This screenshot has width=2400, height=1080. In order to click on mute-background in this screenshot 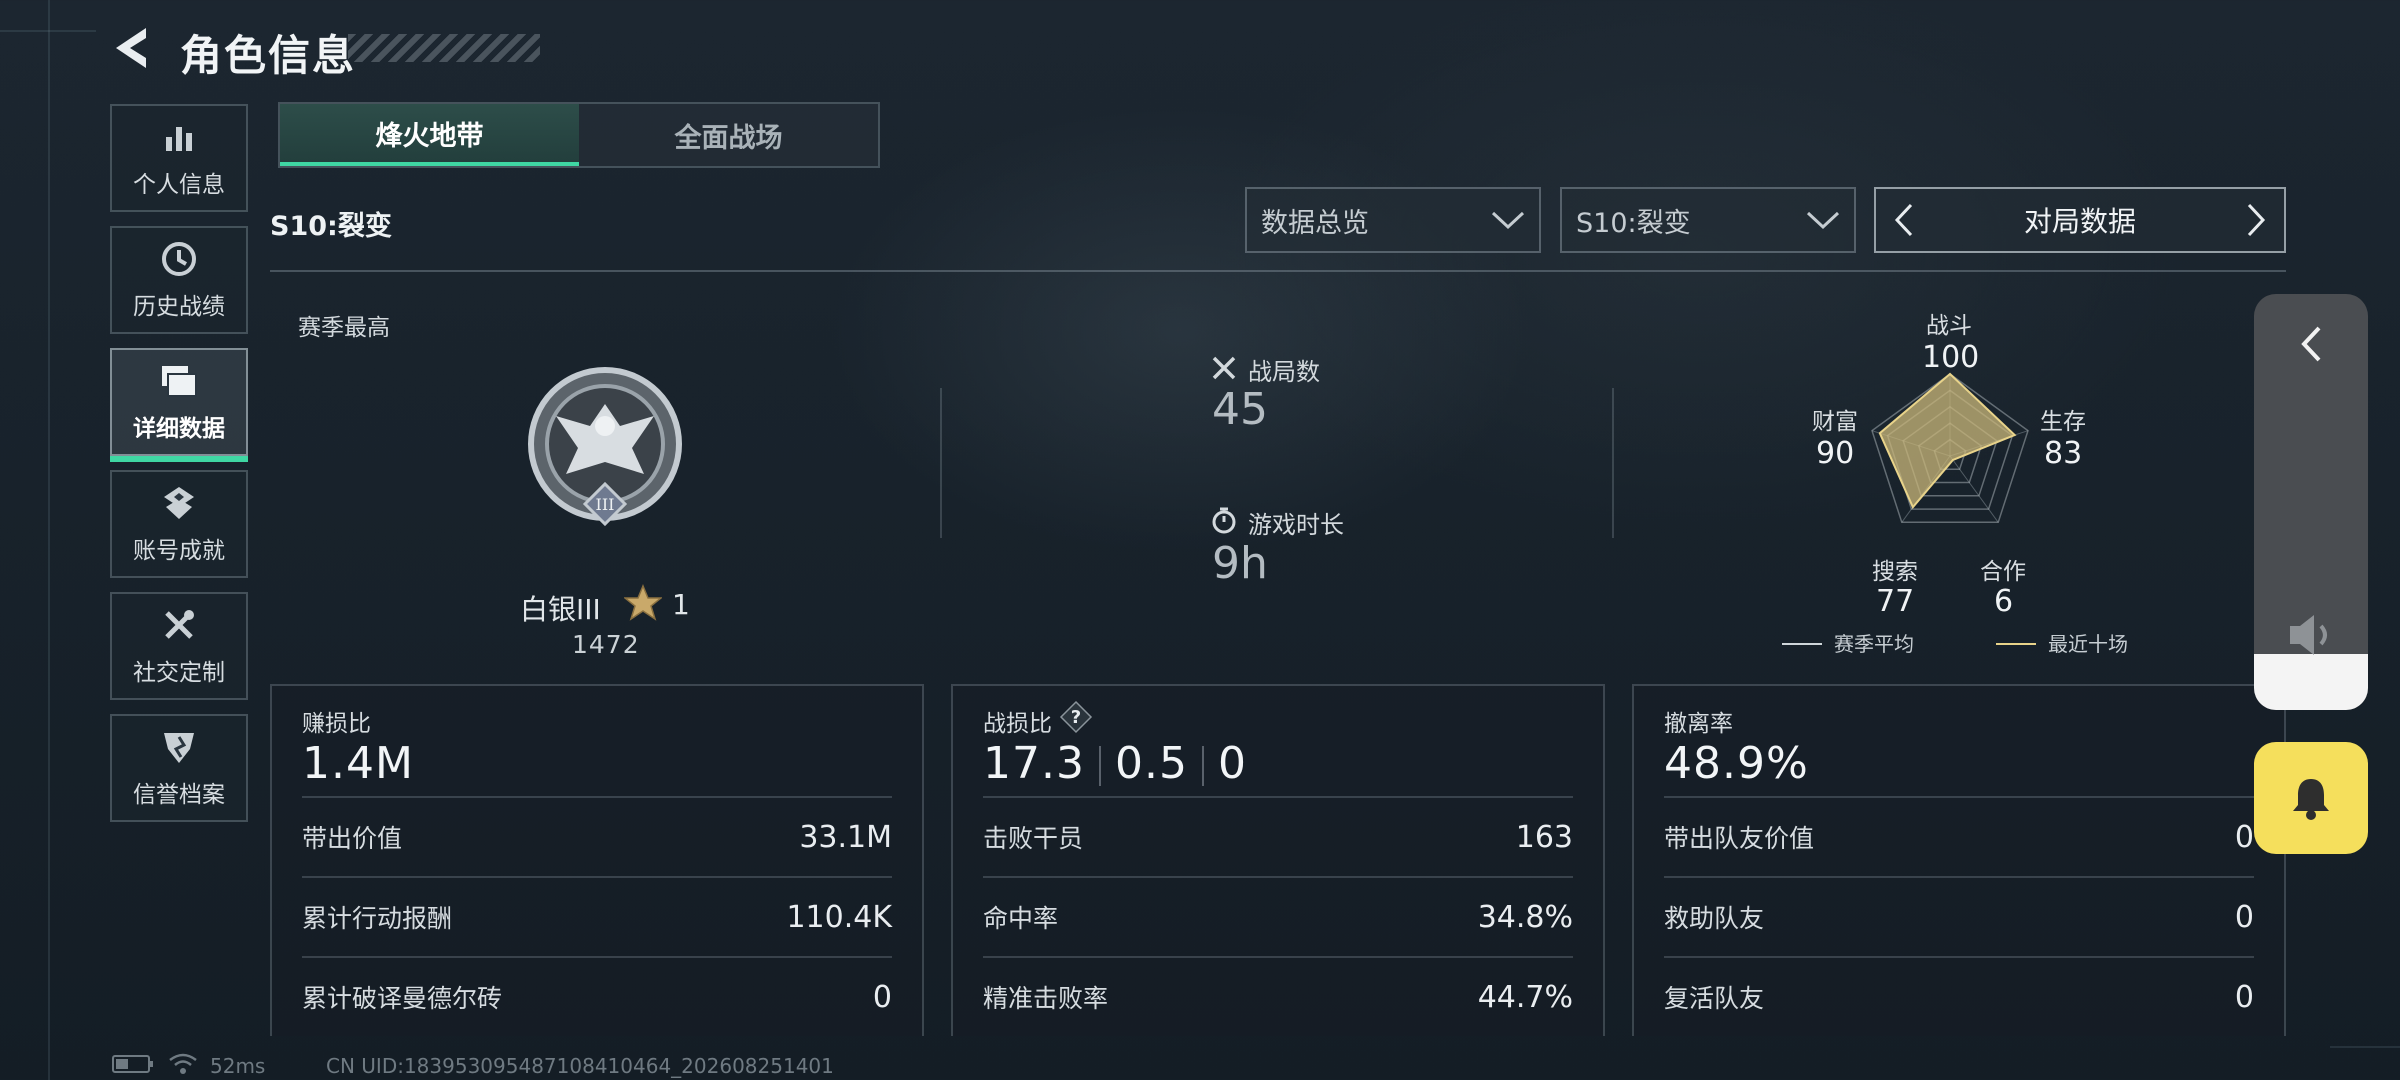, I will do `click(2311, 682)`.